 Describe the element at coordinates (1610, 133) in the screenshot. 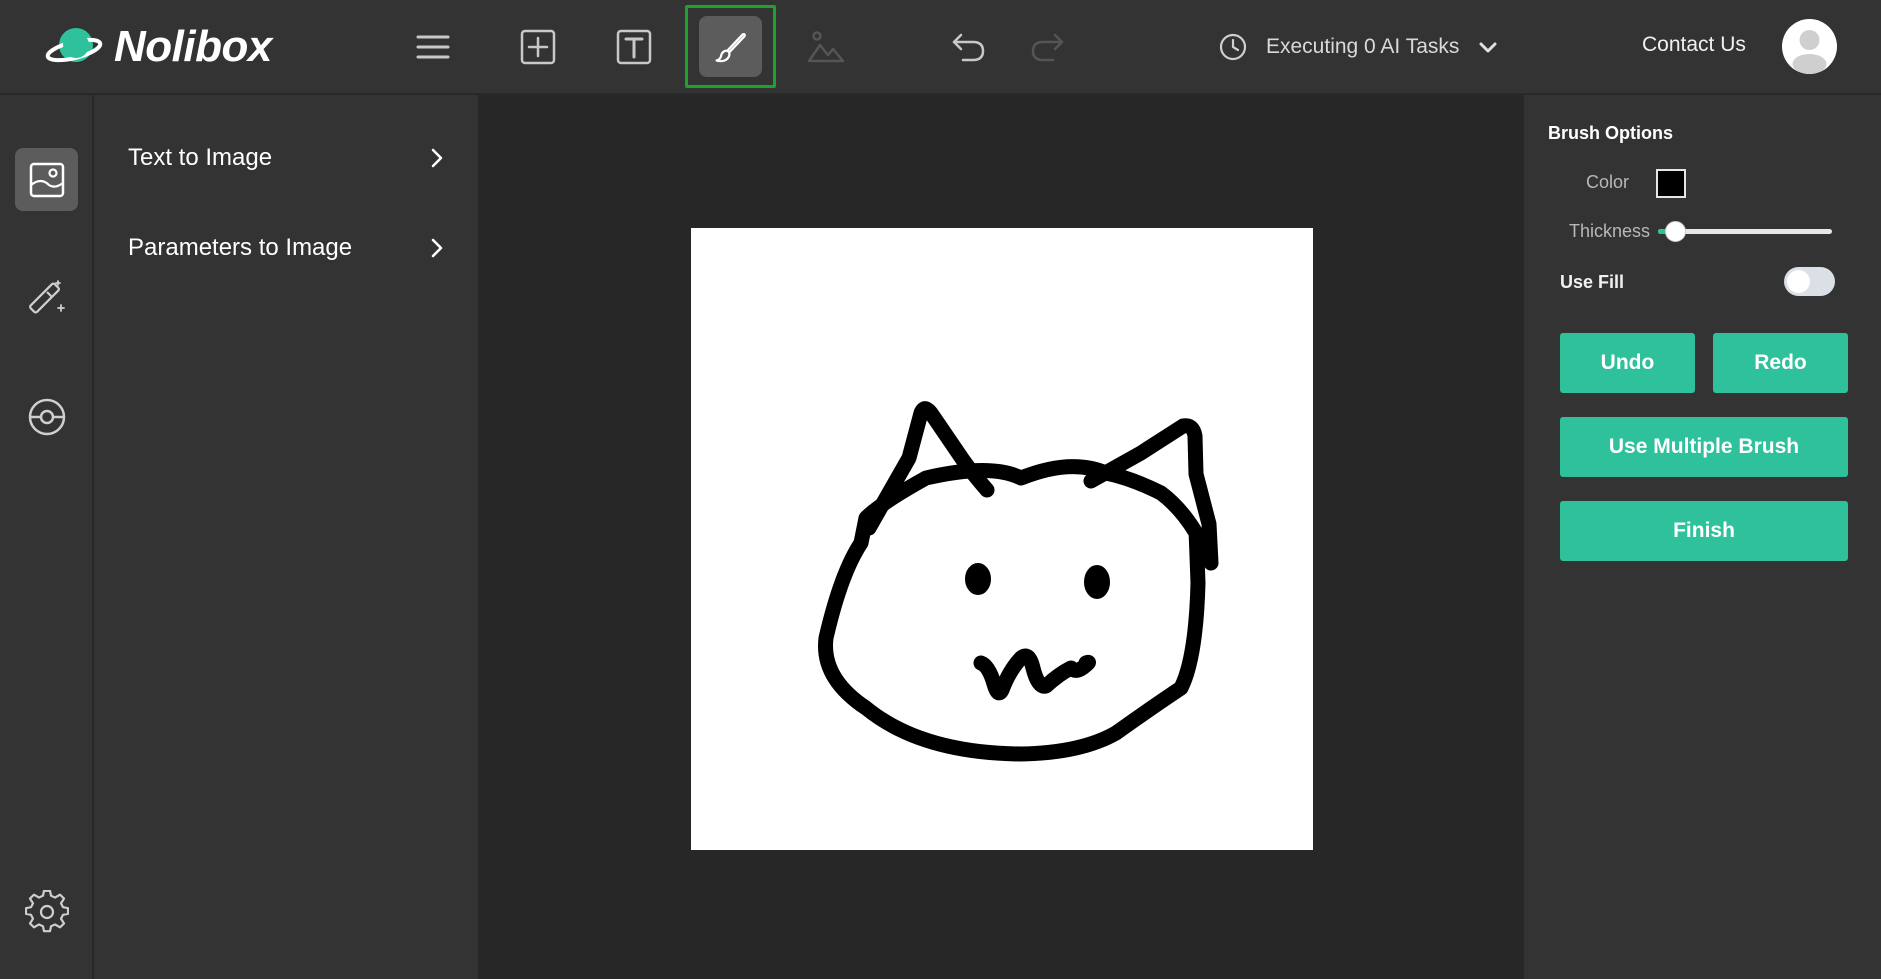

I see `brush-options-title: Brush Options` at that location.